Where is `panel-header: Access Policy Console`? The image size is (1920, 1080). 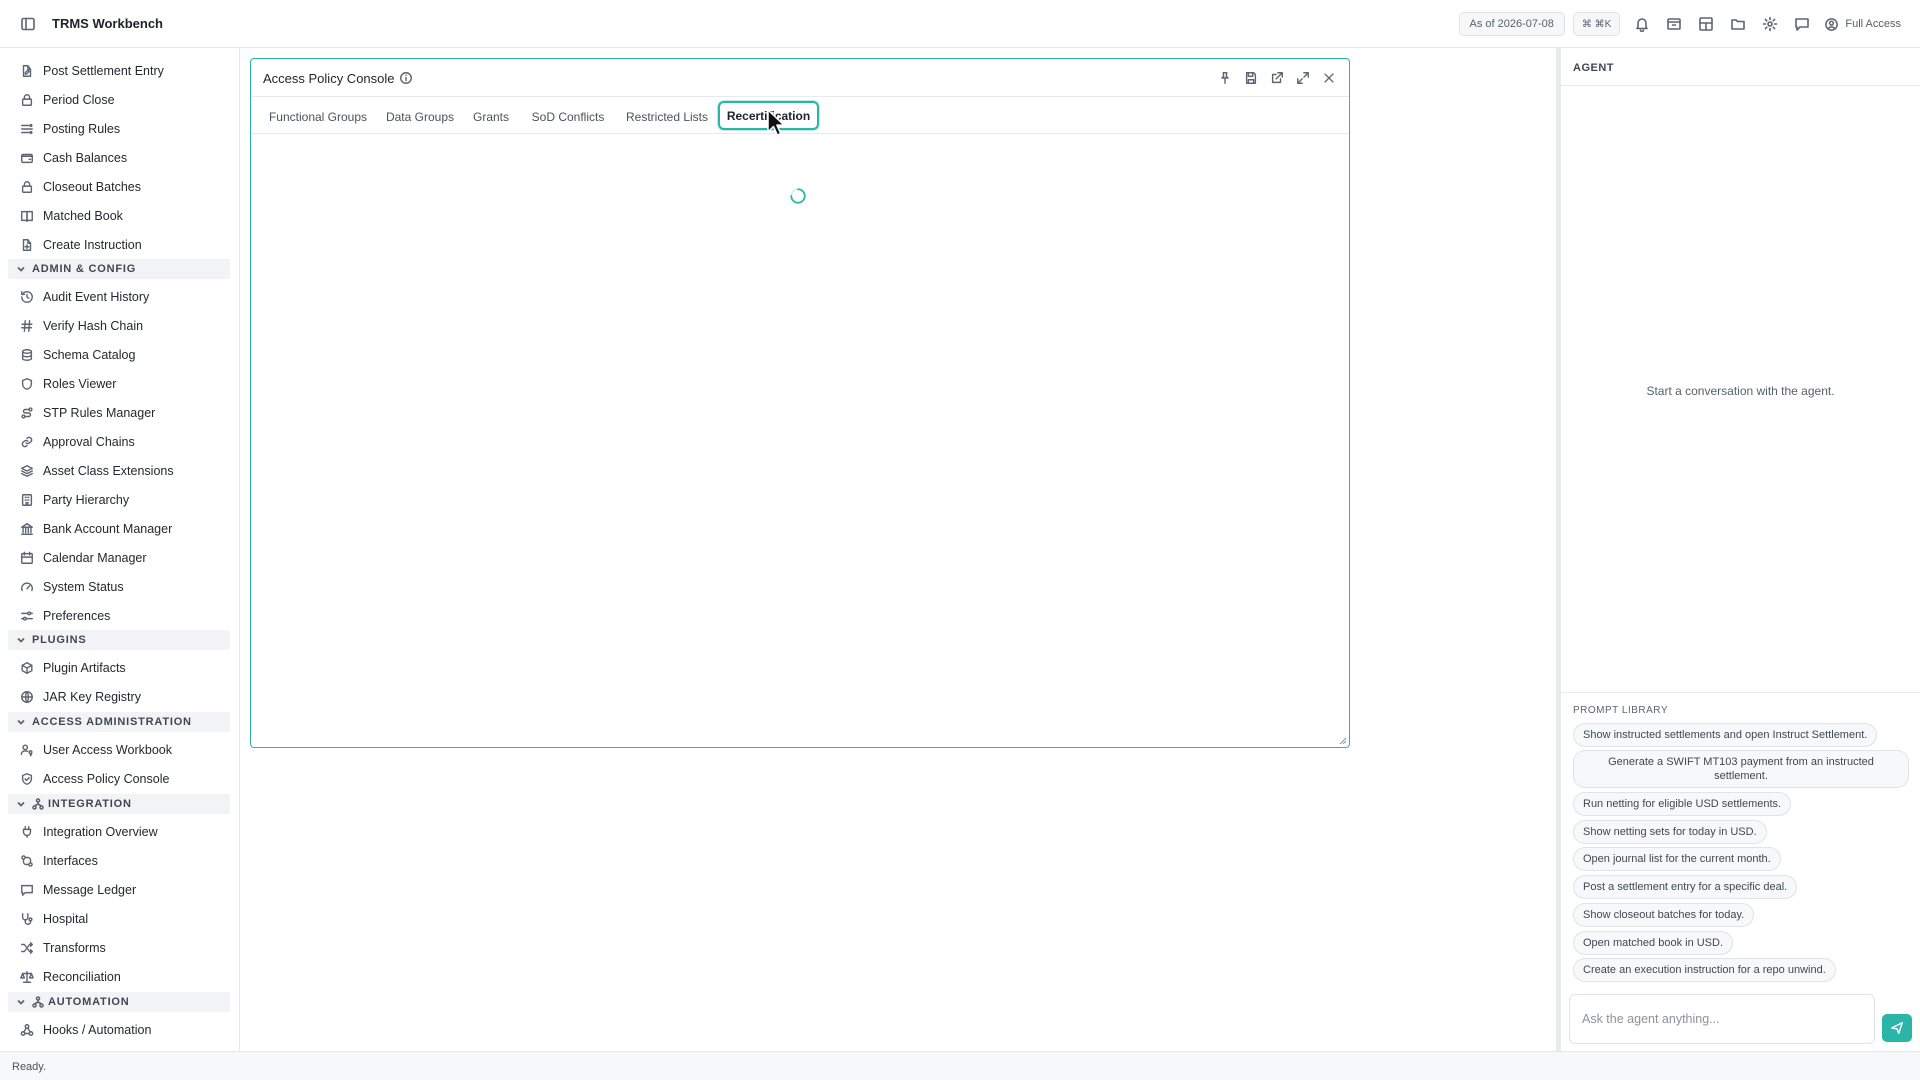
panel-header: Access Policy Console is located at coordinates (800, 78).